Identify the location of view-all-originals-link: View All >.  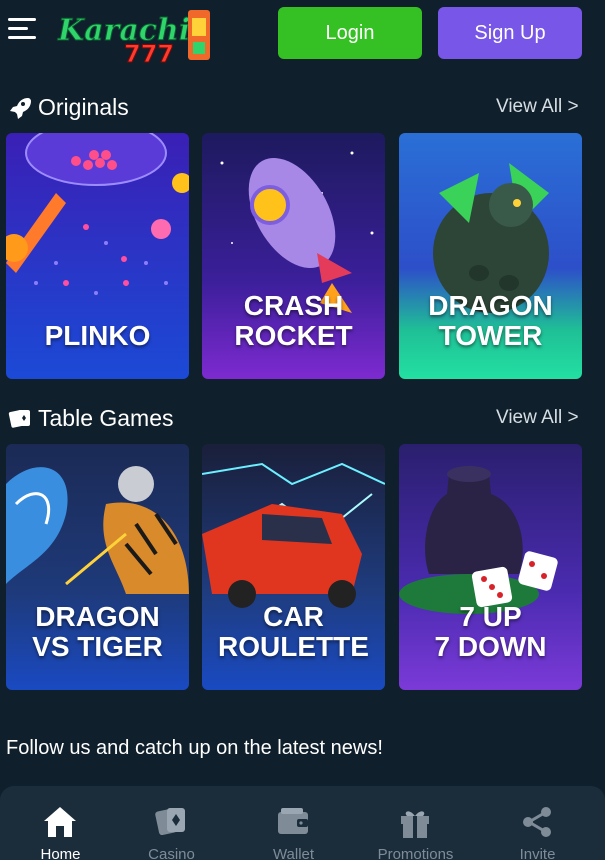
(537, 107).